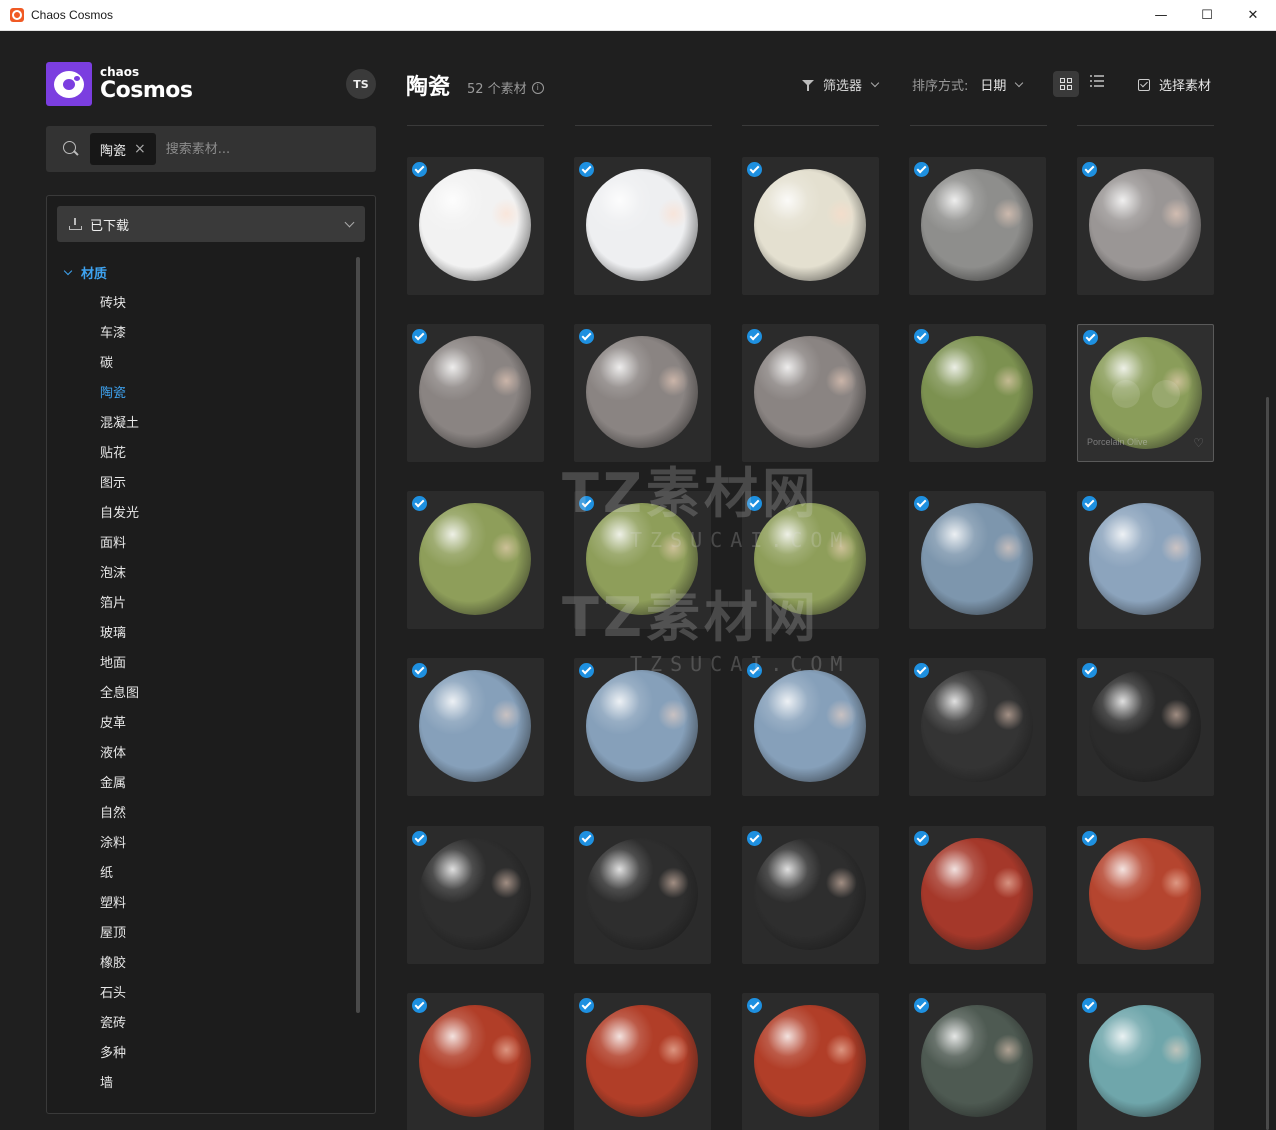 The image size is (1276, 1130). I want to click on category-item: 墙, so click(119, 1084).